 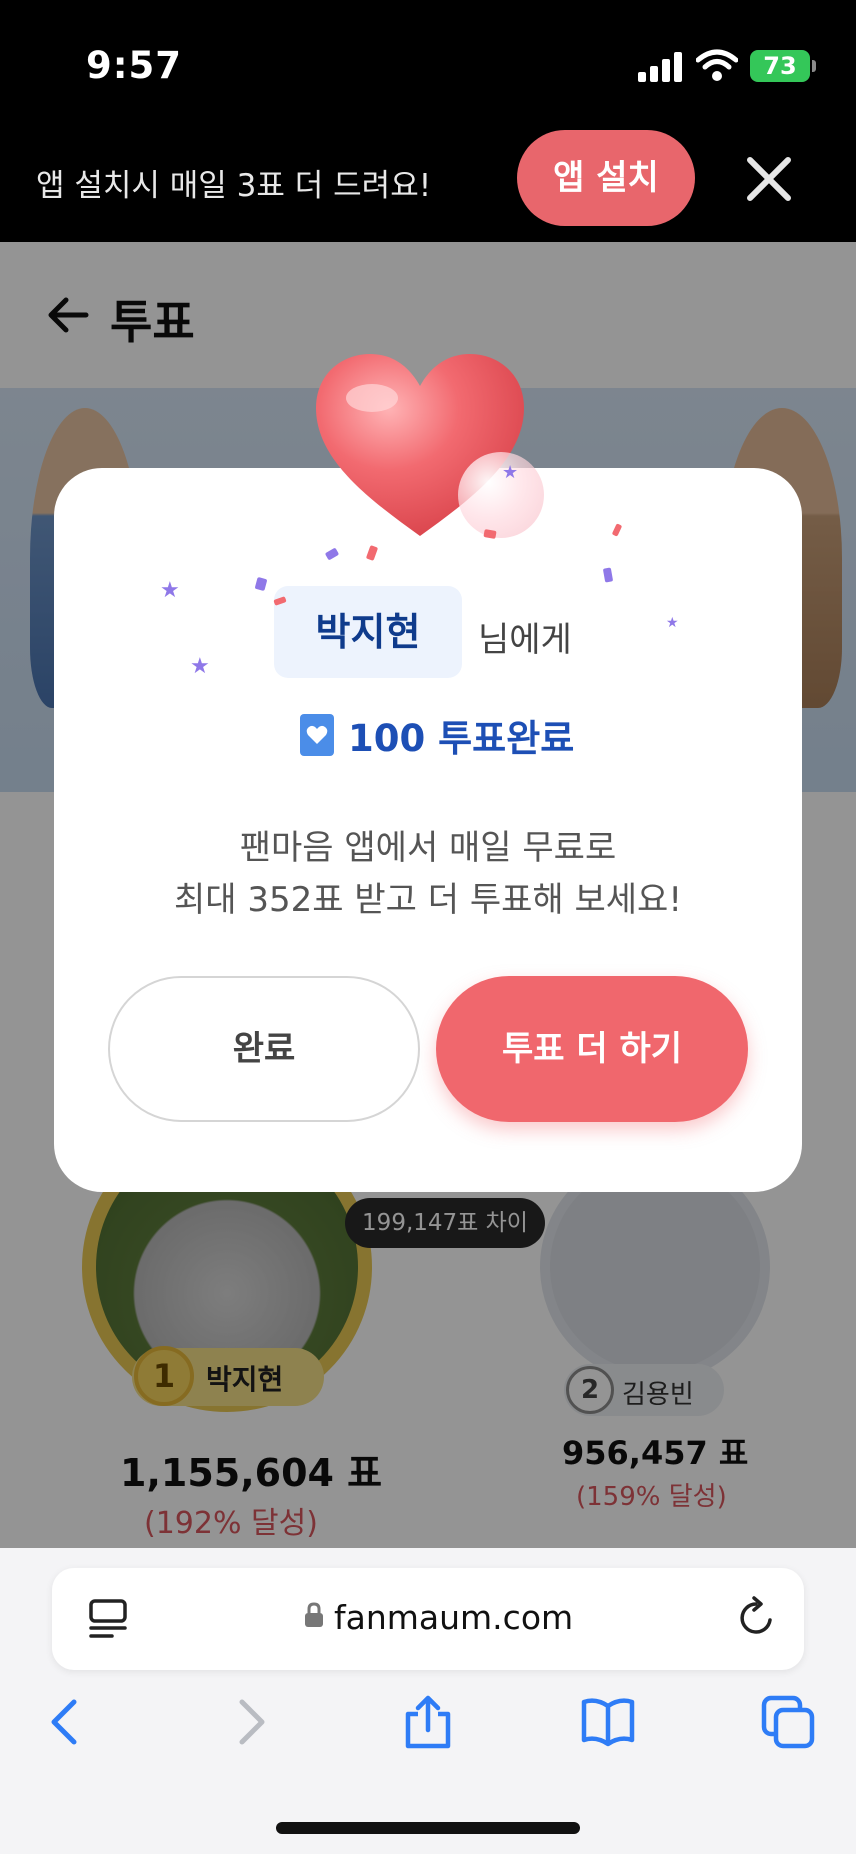 What do you see at coordinates (783, 66) in the screenshot?
I see `battery-indicator: 73` at bounding box center [783, 66].